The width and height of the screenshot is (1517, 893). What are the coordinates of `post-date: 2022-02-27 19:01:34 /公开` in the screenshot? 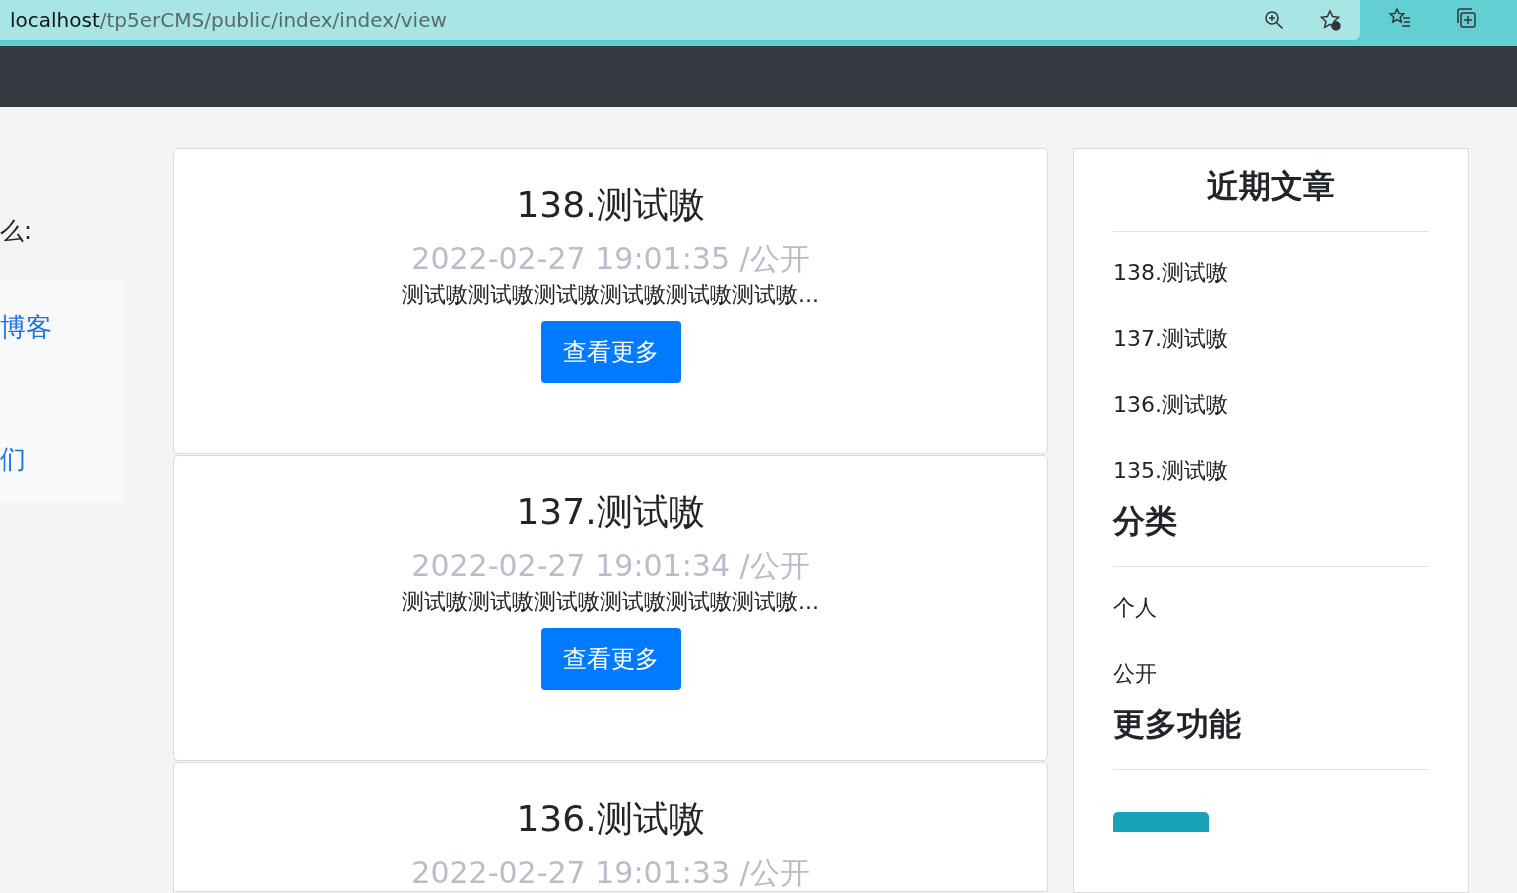 It's located at (610, 566).